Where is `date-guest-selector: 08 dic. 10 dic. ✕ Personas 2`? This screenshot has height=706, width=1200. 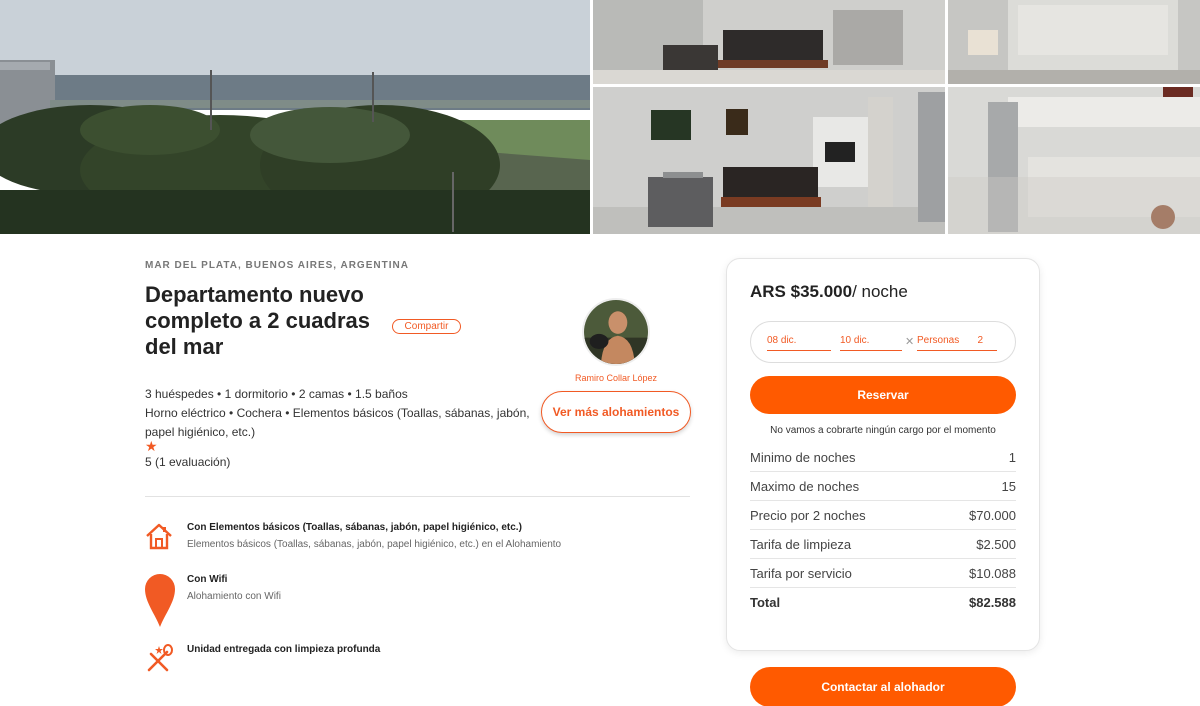 date-guest-selector: 08 dic. 10 dic. ✕ Personas 2 is located at coordinates (883, 342).